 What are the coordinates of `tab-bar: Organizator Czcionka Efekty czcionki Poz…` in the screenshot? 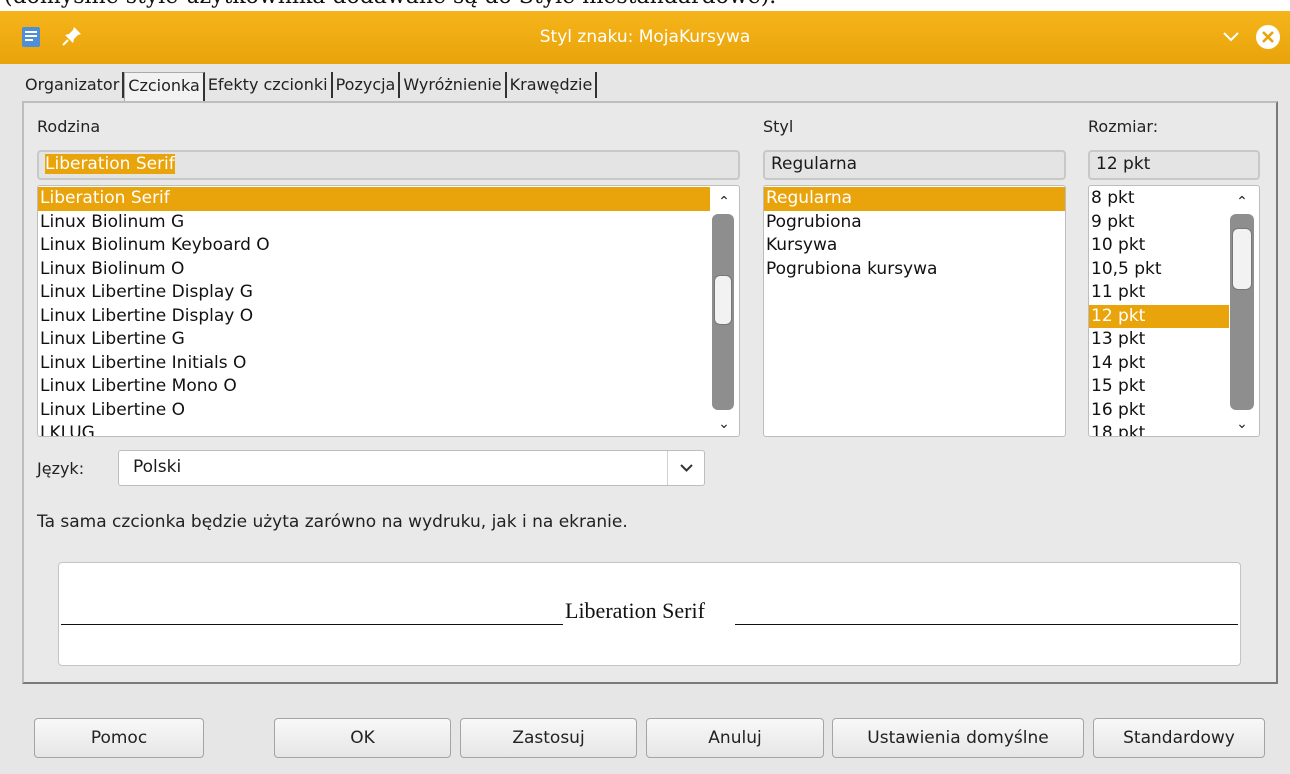 It's located at (310, 87).